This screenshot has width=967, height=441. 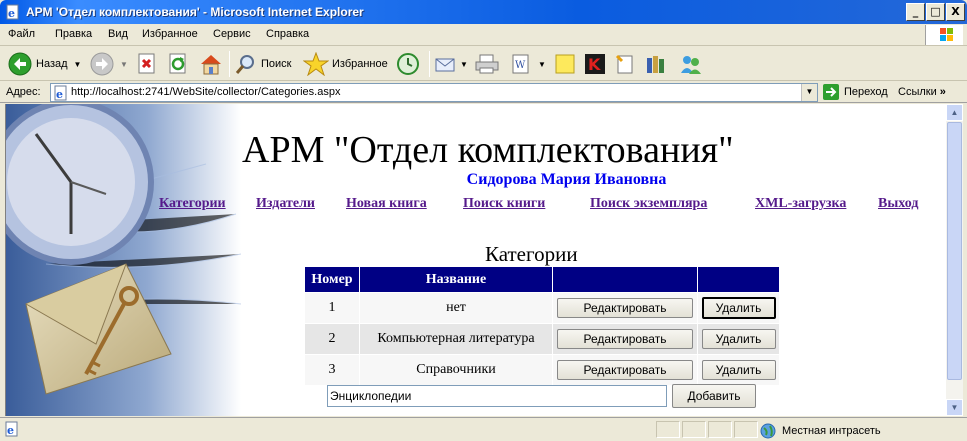 What do you see at coordinates (456, 279) in the screenshot?
I see `column-header-name: Название` at bounding box center [456, 279].